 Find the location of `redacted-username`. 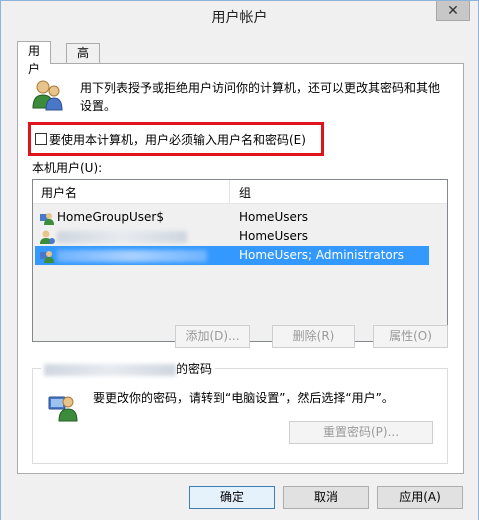

redacted-username is located at coordinates (110, 369).